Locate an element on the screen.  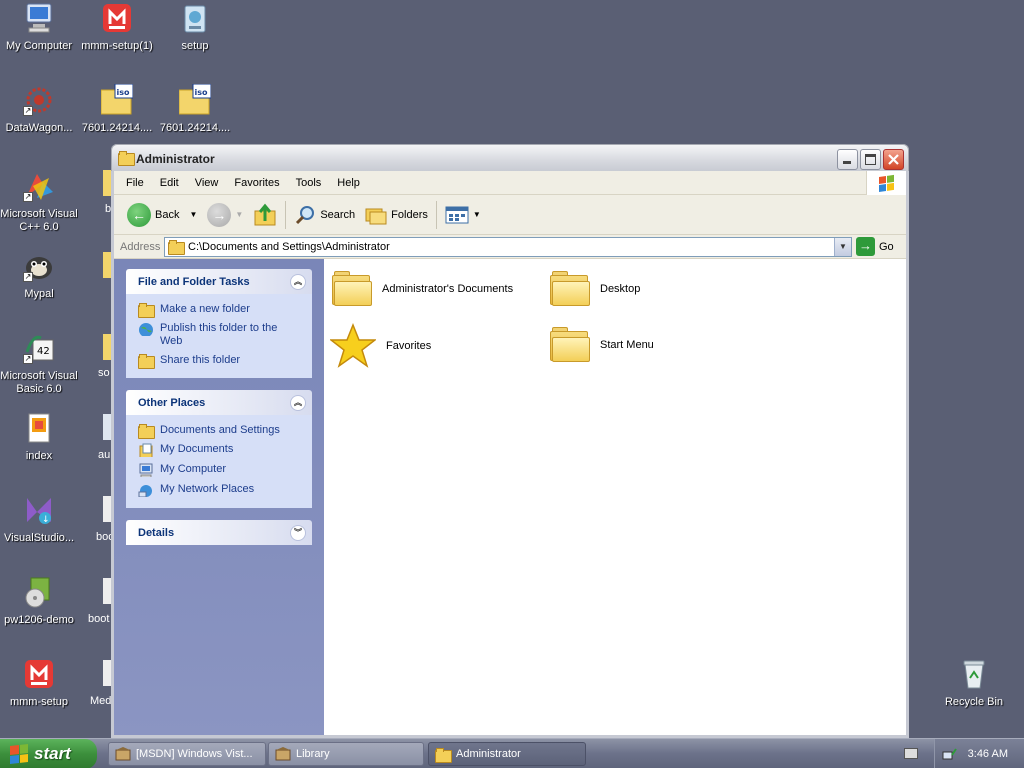
place-label: My Documents is located at coordinates (197, 449).